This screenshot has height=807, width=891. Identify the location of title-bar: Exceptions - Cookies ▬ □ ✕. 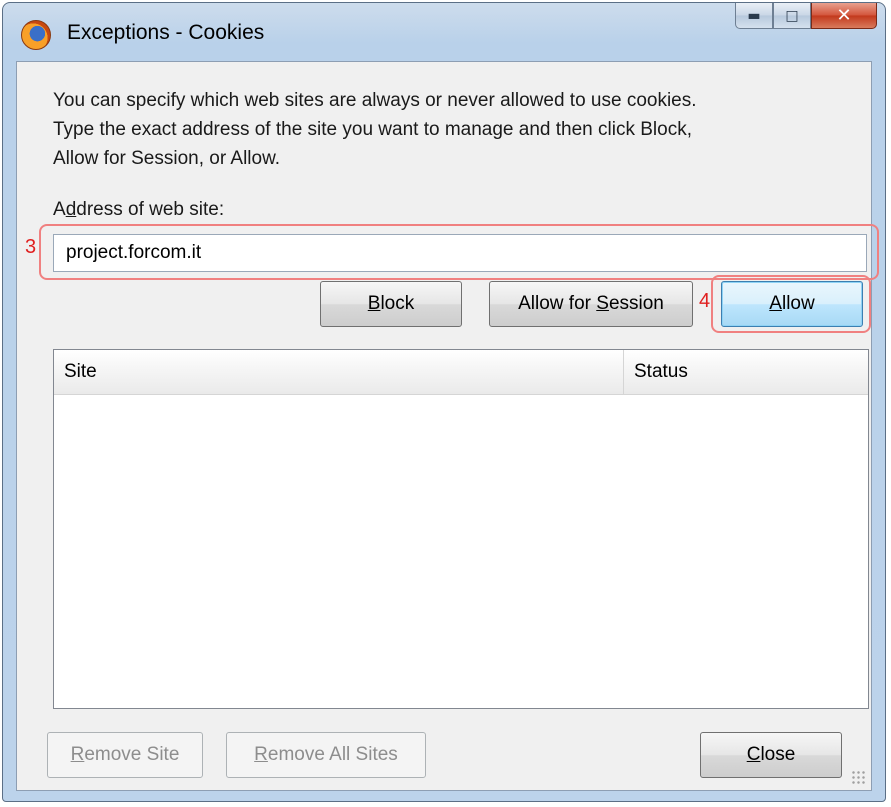
(444, 32).